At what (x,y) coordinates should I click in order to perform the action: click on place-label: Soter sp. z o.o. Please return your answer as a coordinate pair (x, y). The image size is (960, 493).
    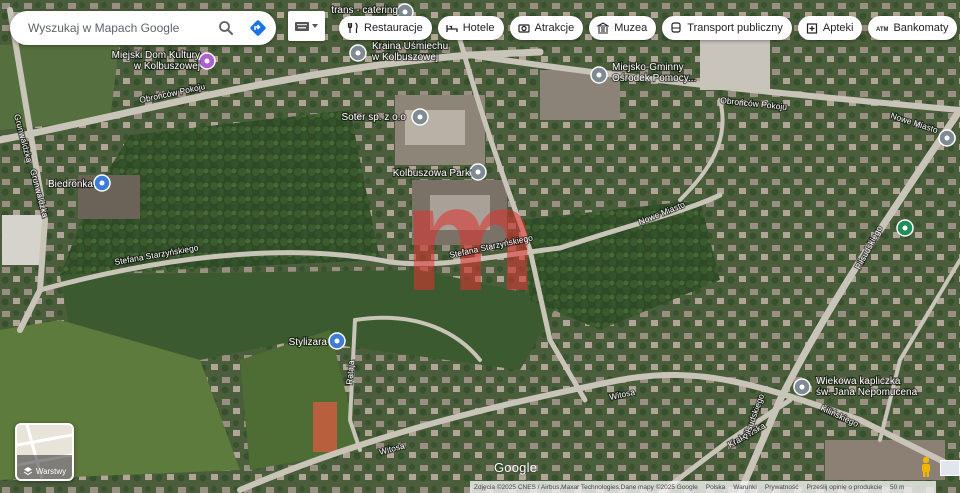
    Looking at the image, I should click on (374, 117).